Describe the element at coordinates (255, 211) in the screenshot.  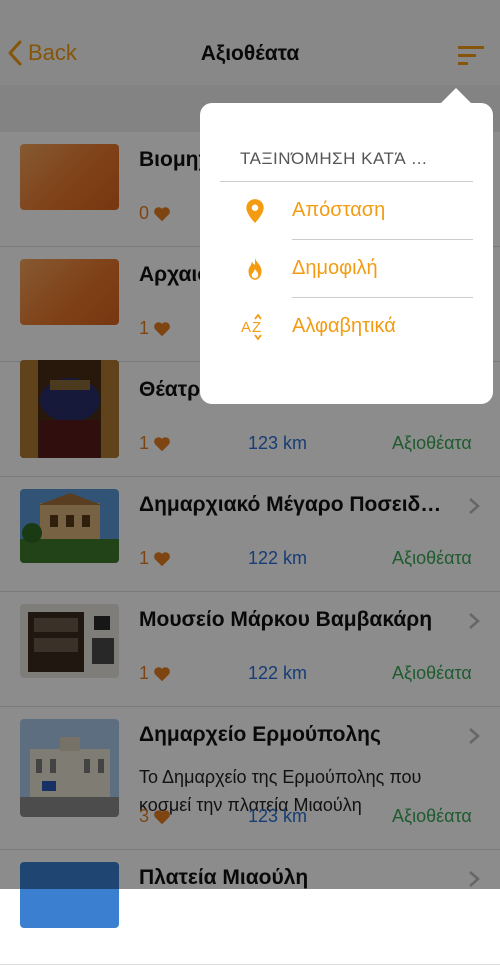
I see `location-pin-icon` at that location.